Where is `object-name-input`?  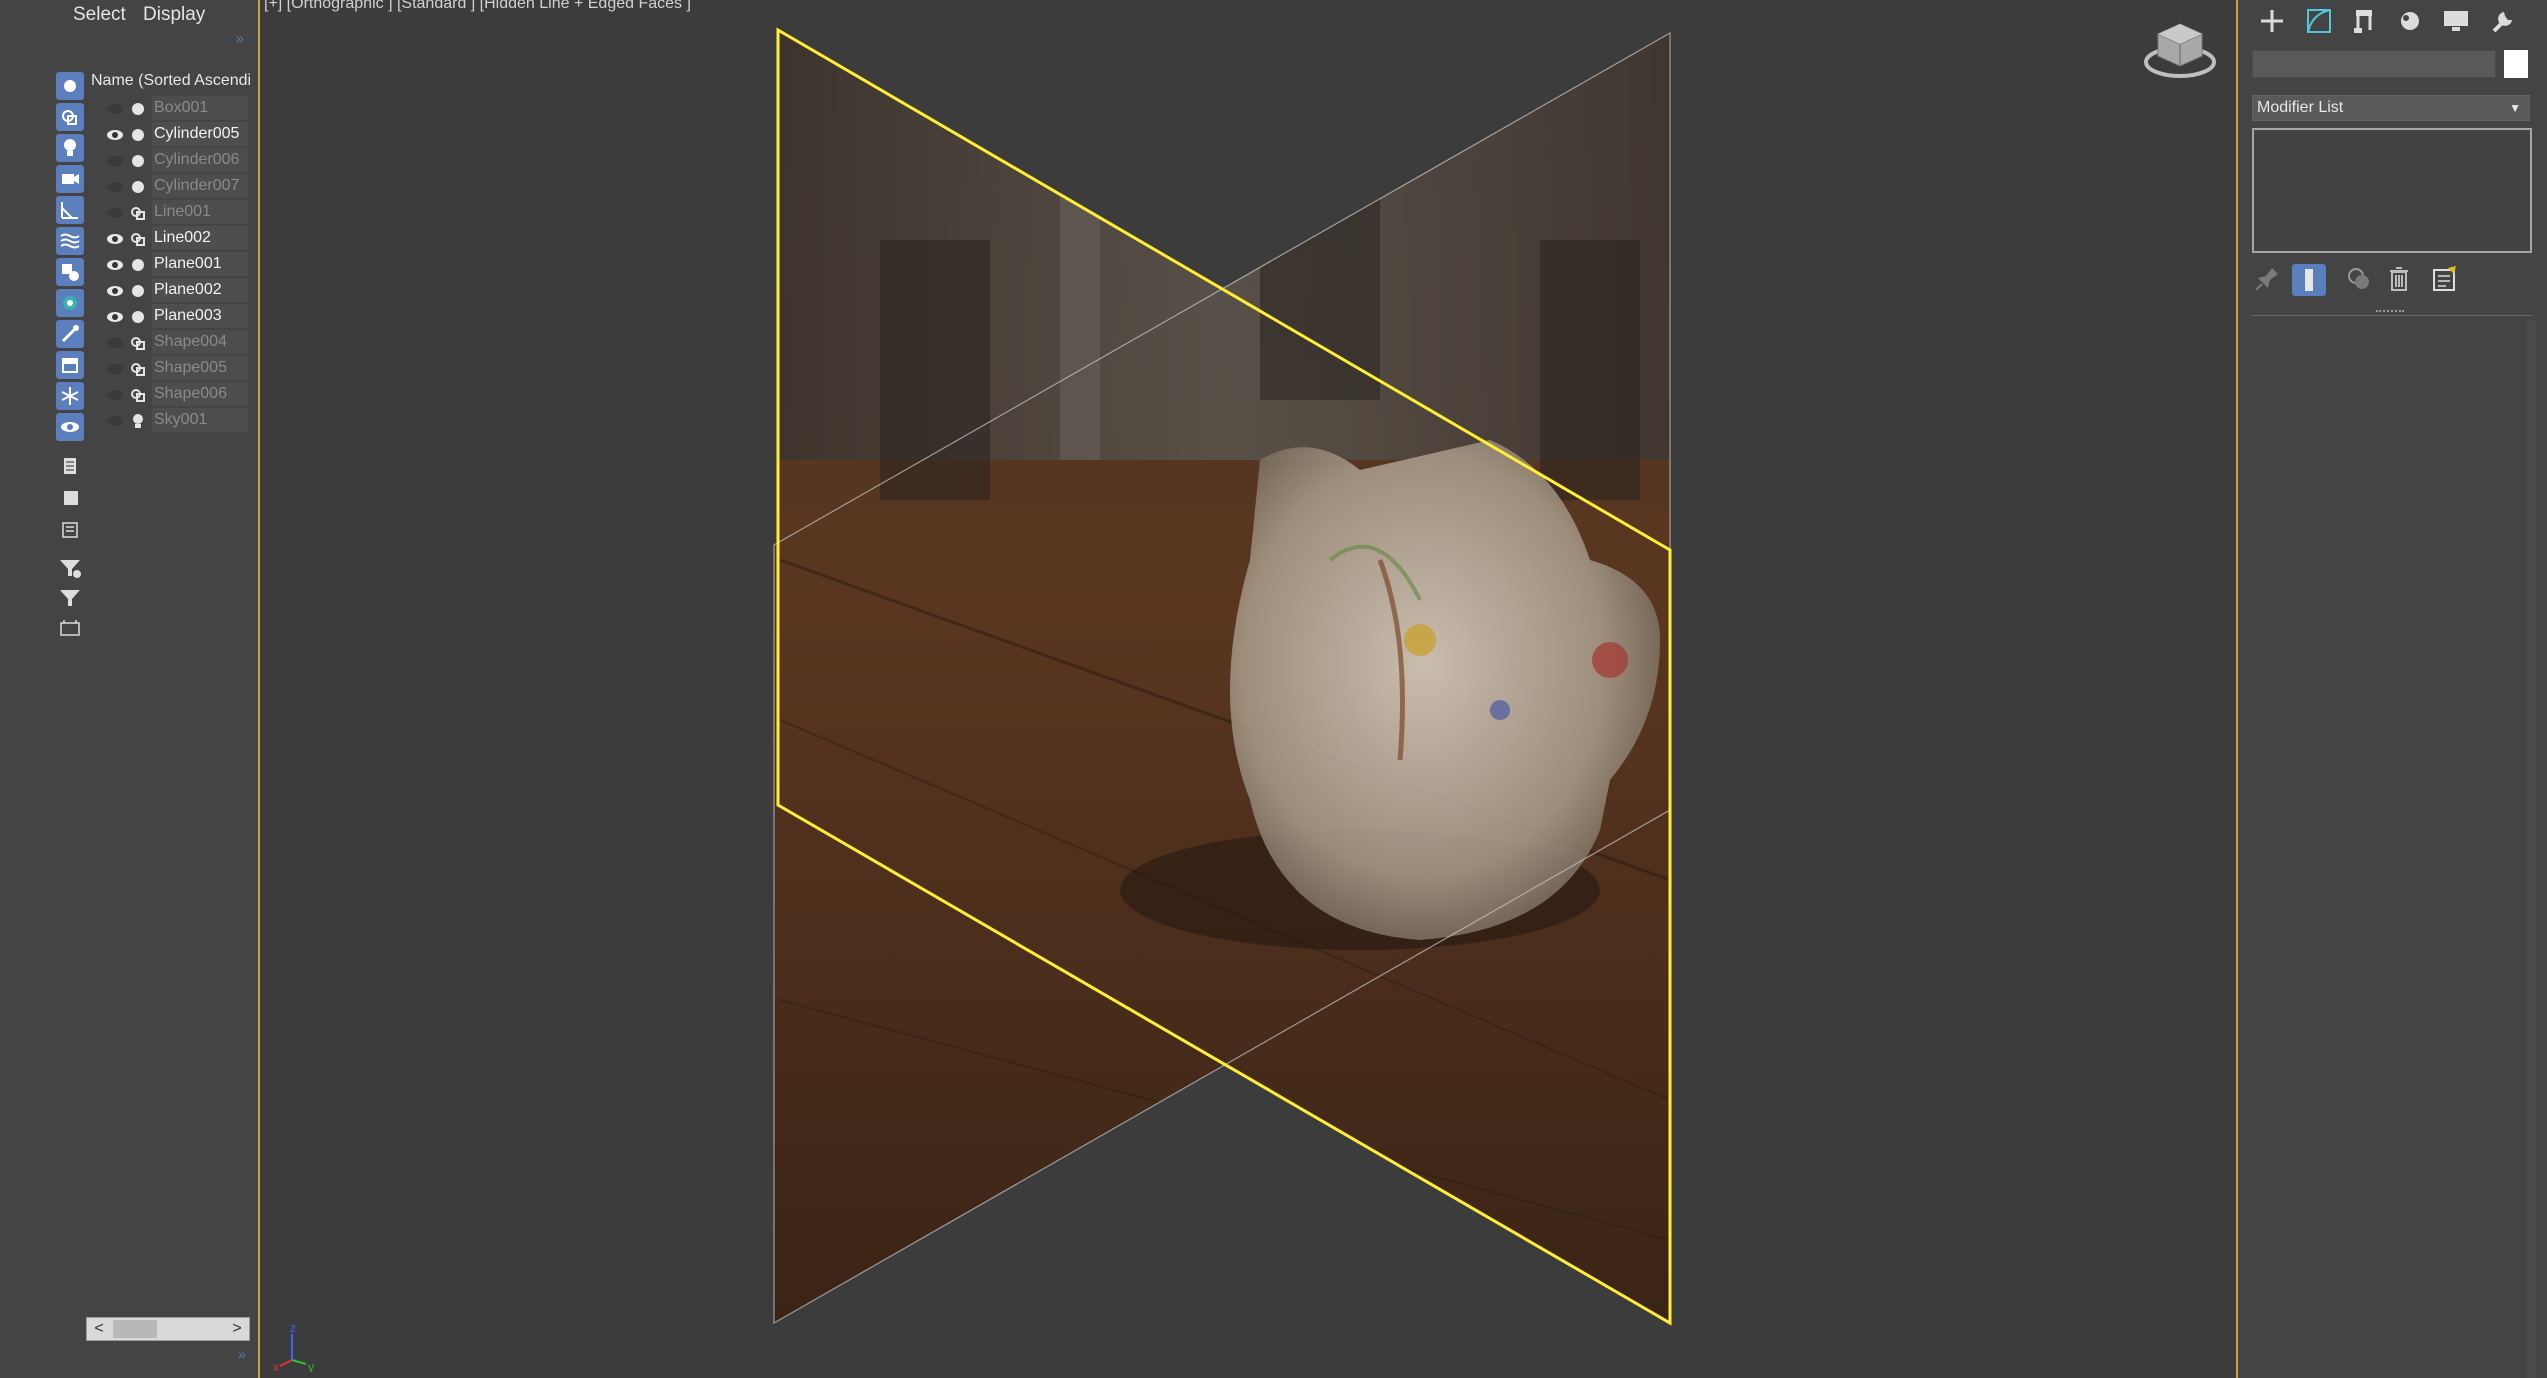
object-name-input is located at coordinates (2374, 64).